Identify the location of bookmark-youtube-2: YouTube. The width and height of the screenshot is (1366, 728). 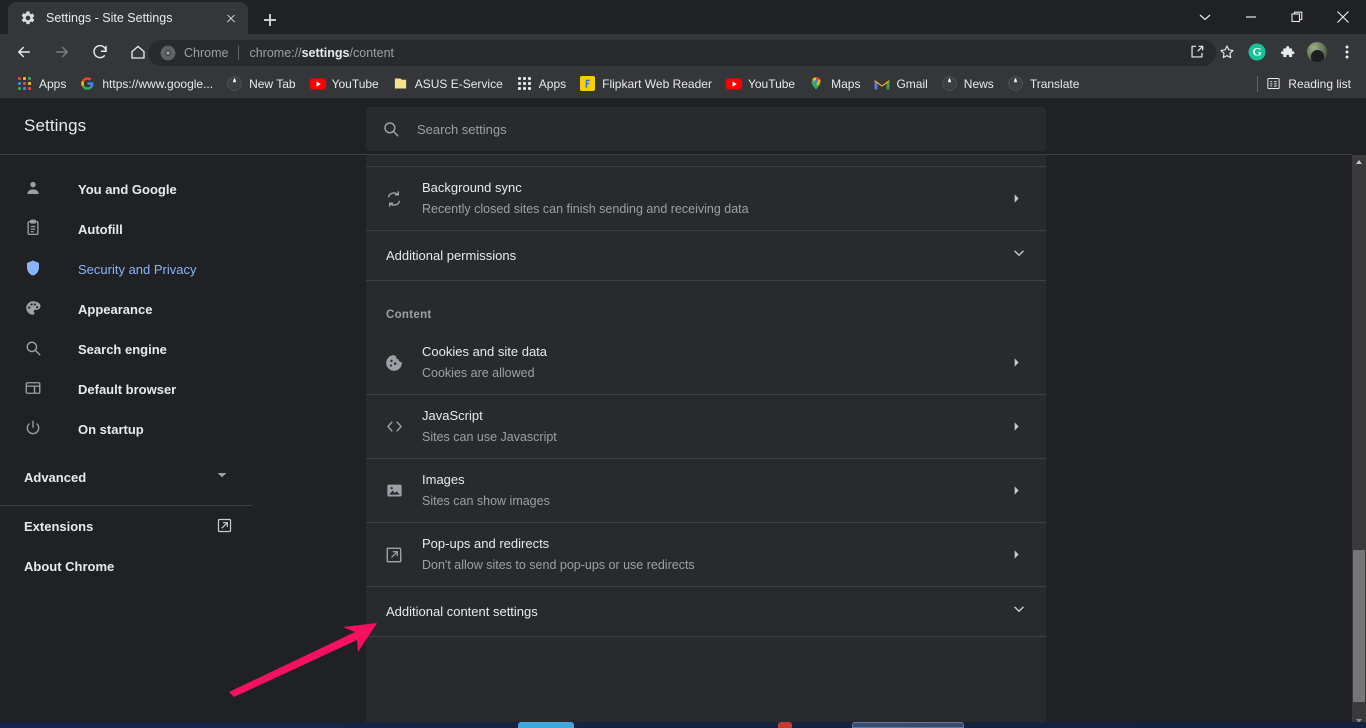
(760, 84).